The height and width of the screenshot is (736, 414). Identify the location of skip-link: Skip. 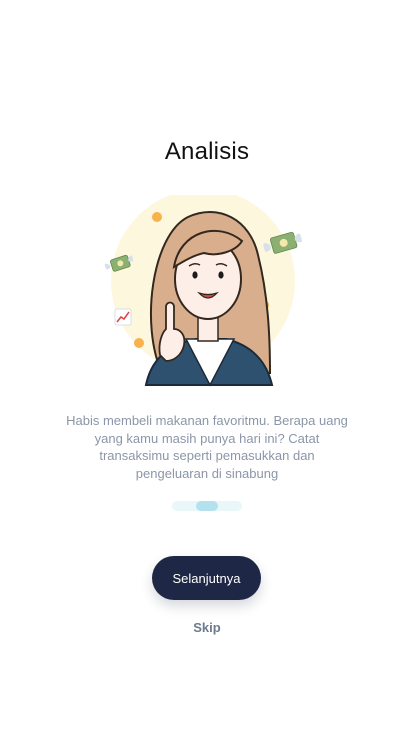
(207, 627).